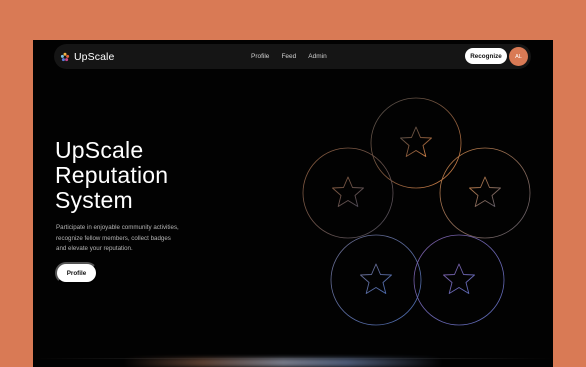  I want to click on badge-bottom-right, so click(459, 280).